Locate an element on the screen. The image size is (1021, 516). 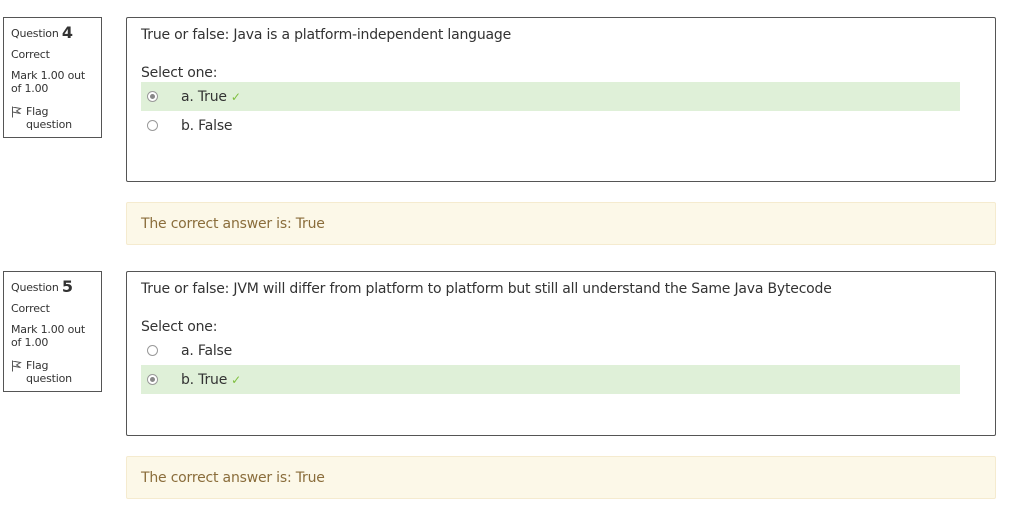
answer-label: b. True is located at coordinates (204, 379).